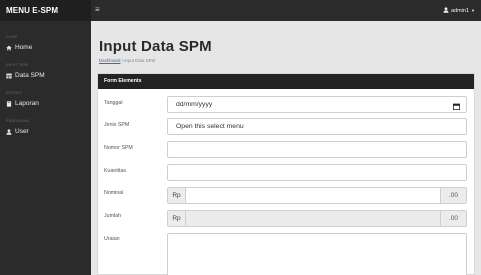  I want to click on home-icon, so click(9, 48).